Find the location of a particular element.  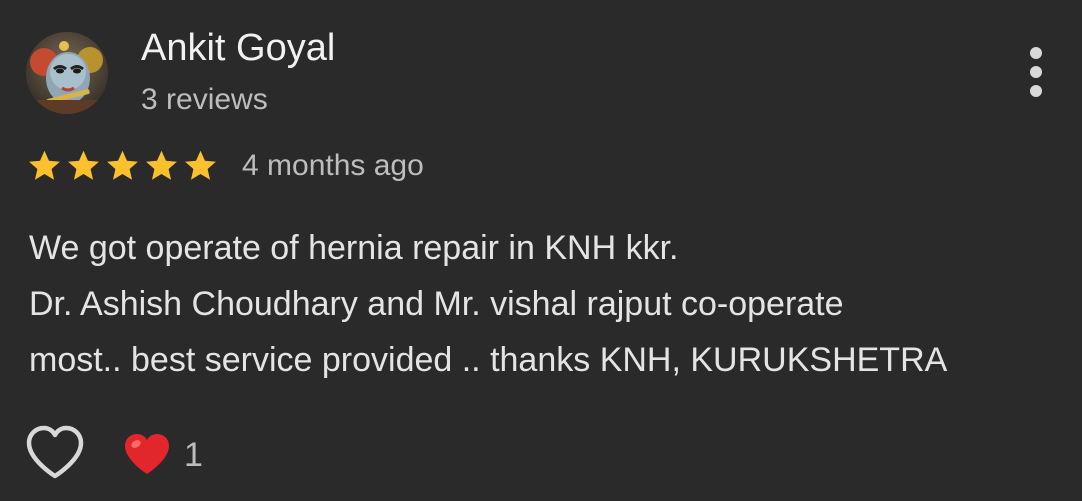

reaction-count: 1 is located at coordinates (193, 455).